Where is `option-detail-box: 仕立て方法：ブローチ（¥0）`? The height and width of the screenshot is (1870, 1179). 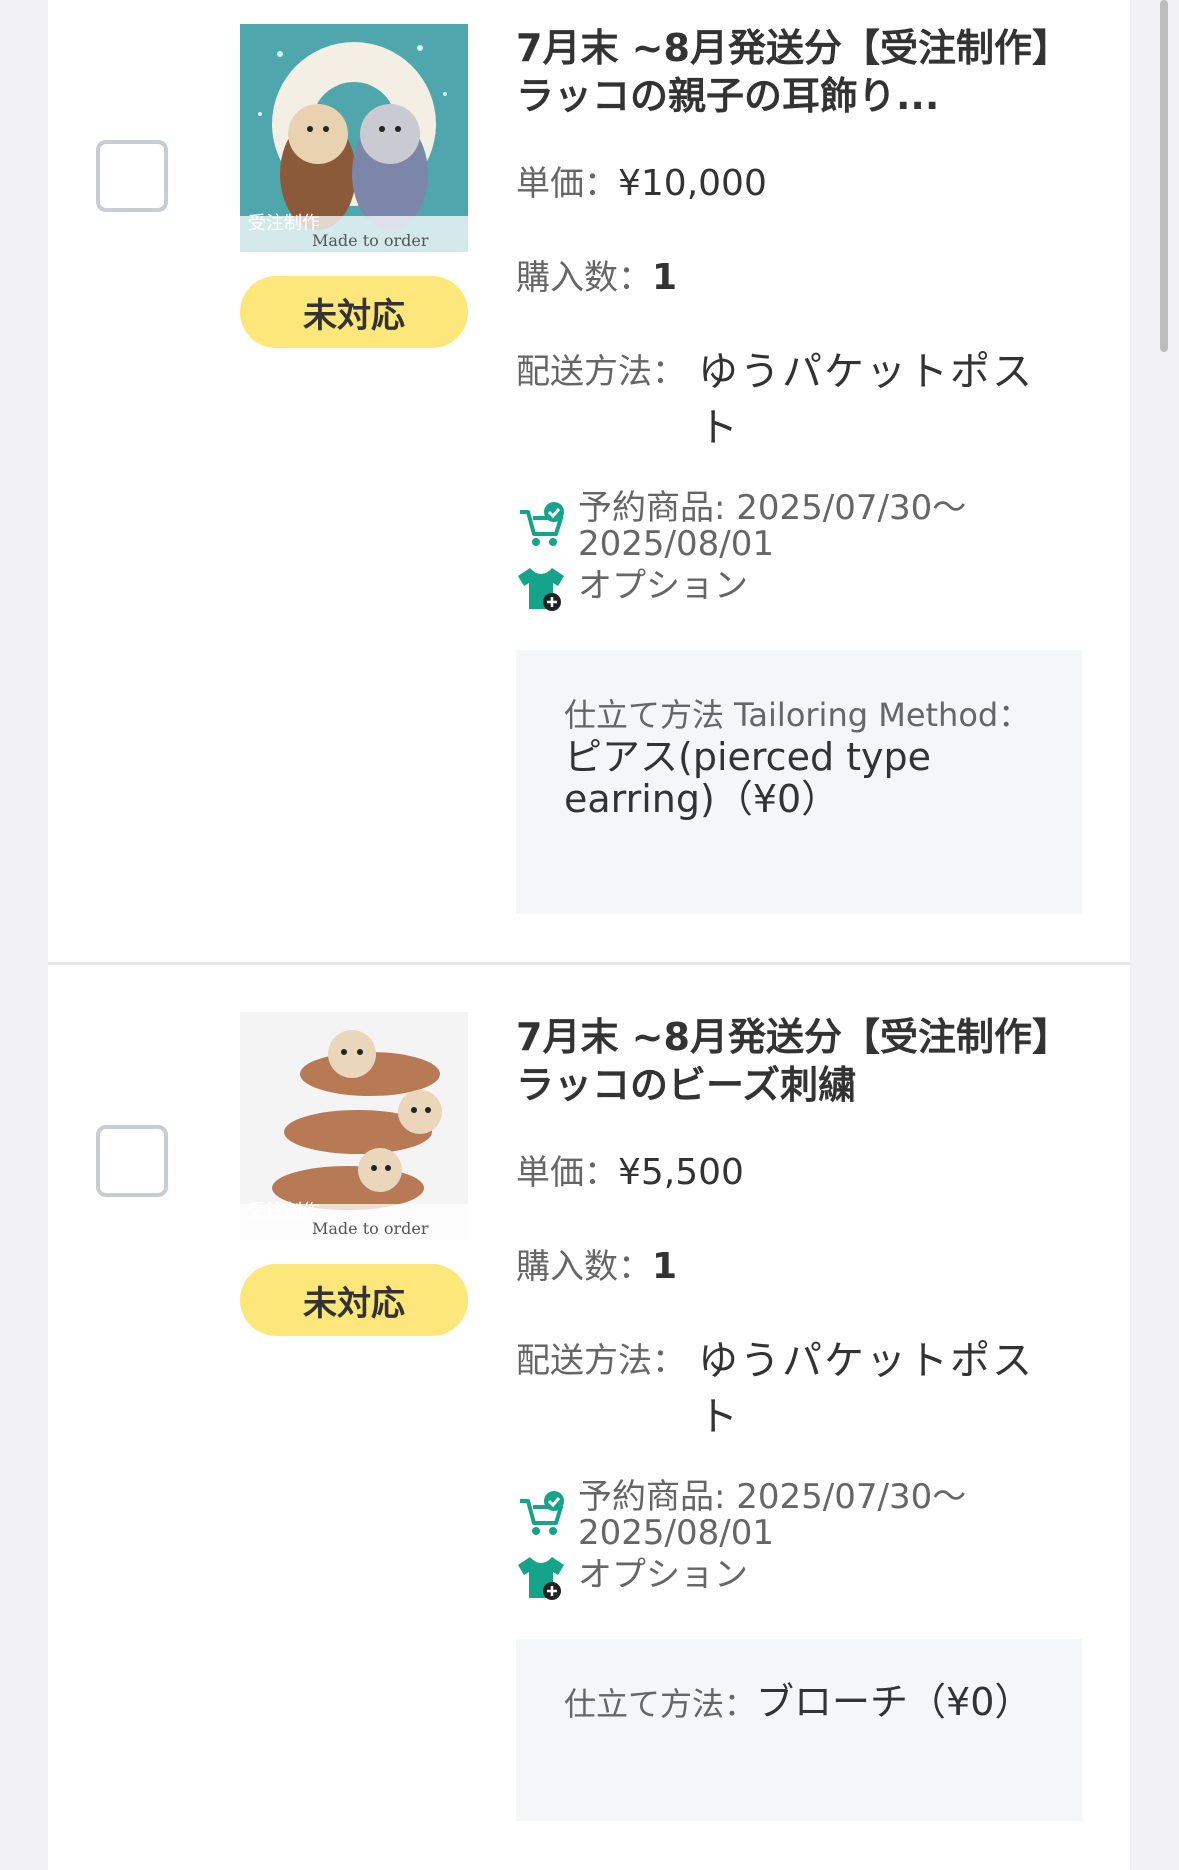 option-detail-box: 仕立て方法：ブローチ（¥0） is located at coordinates (799, 1730).